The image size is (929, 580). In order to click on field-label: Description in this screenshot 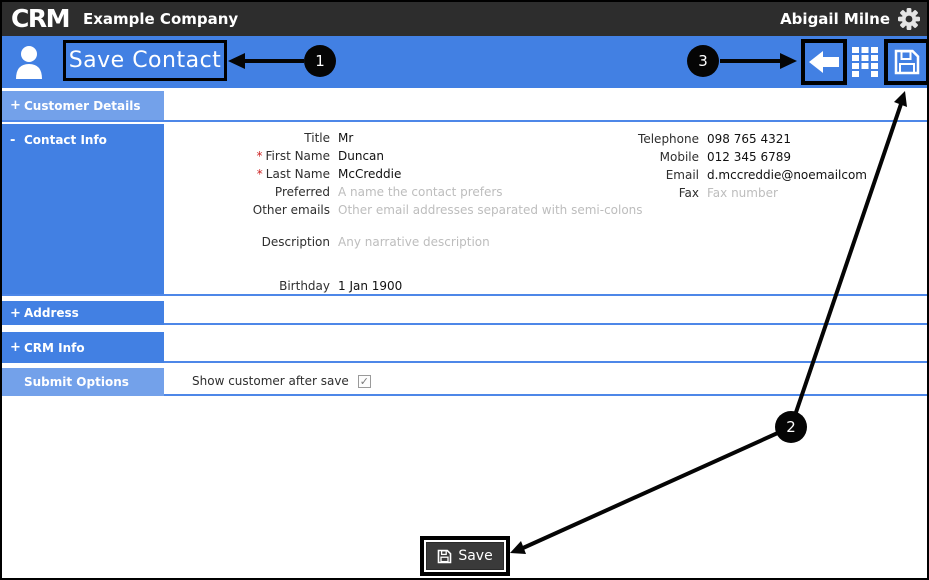, I will do `click(295, 242)`.